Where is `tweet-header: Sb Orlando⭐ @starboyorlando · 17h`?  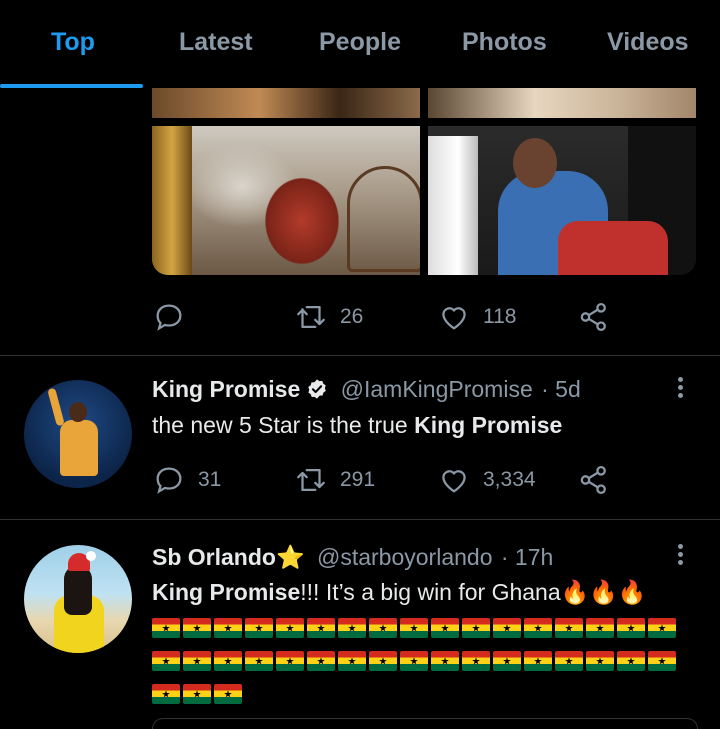
tweet-header: Sb Orlando⭐ @starboyorlando · 17h is located at coordinates (352, 557).